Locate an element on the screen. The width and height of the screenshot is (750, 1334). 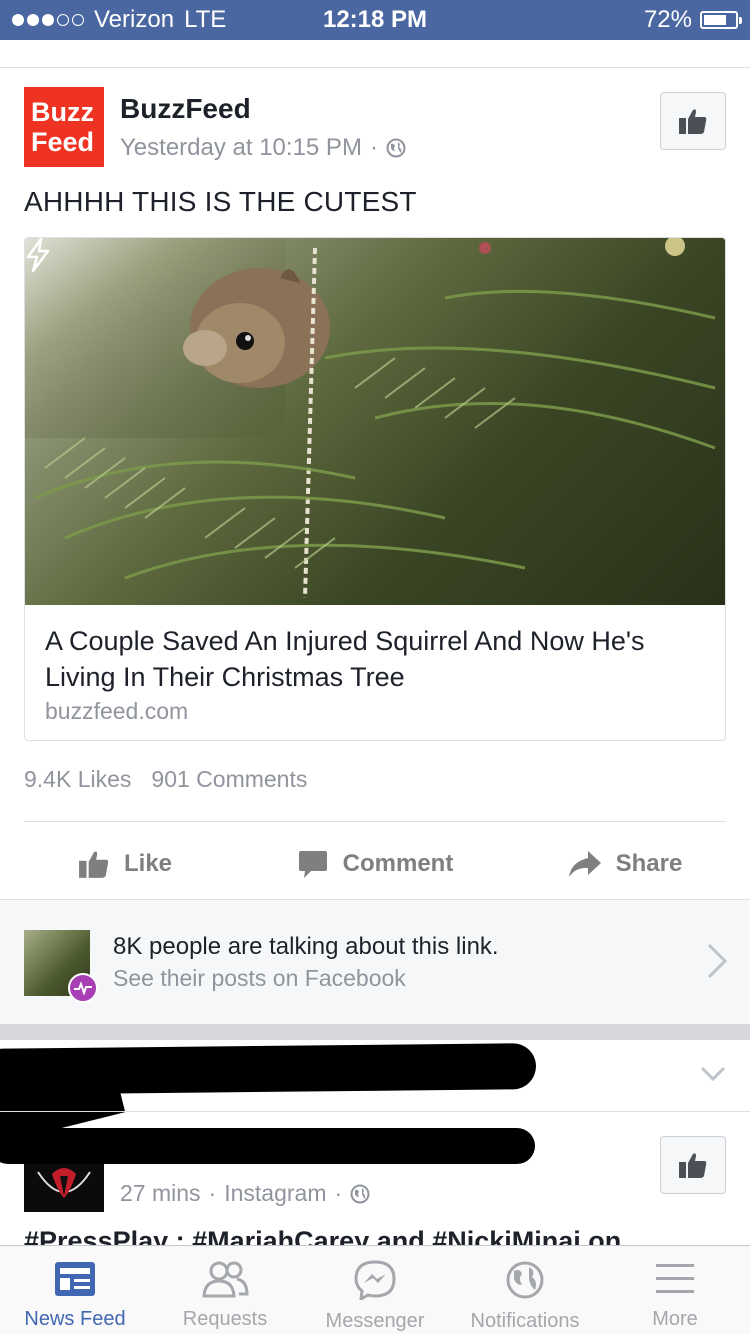
avatar-logo-text-2: Feed is located at coordinates (63, 142).